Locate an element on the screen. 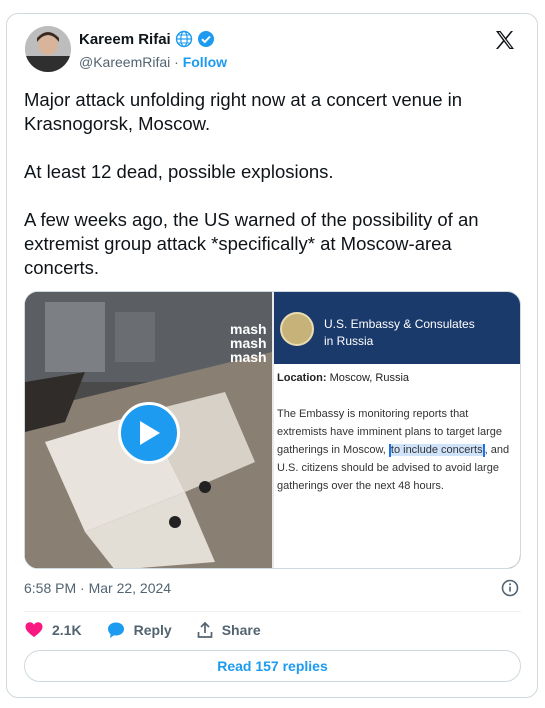 This screenshot has width=545, height=708. embassy-header: U.S. Embassy & Consulates in Russia is located at coordinates (397, 328).